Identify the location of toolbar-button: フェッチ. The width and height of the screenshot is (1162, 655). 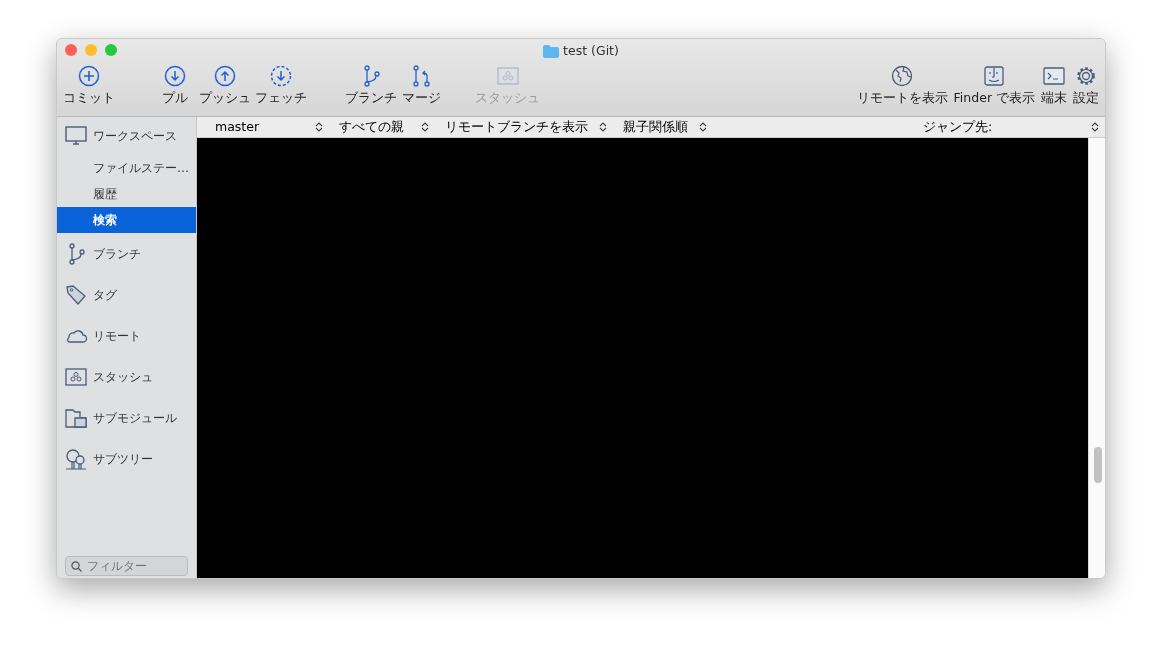
(281, 86).